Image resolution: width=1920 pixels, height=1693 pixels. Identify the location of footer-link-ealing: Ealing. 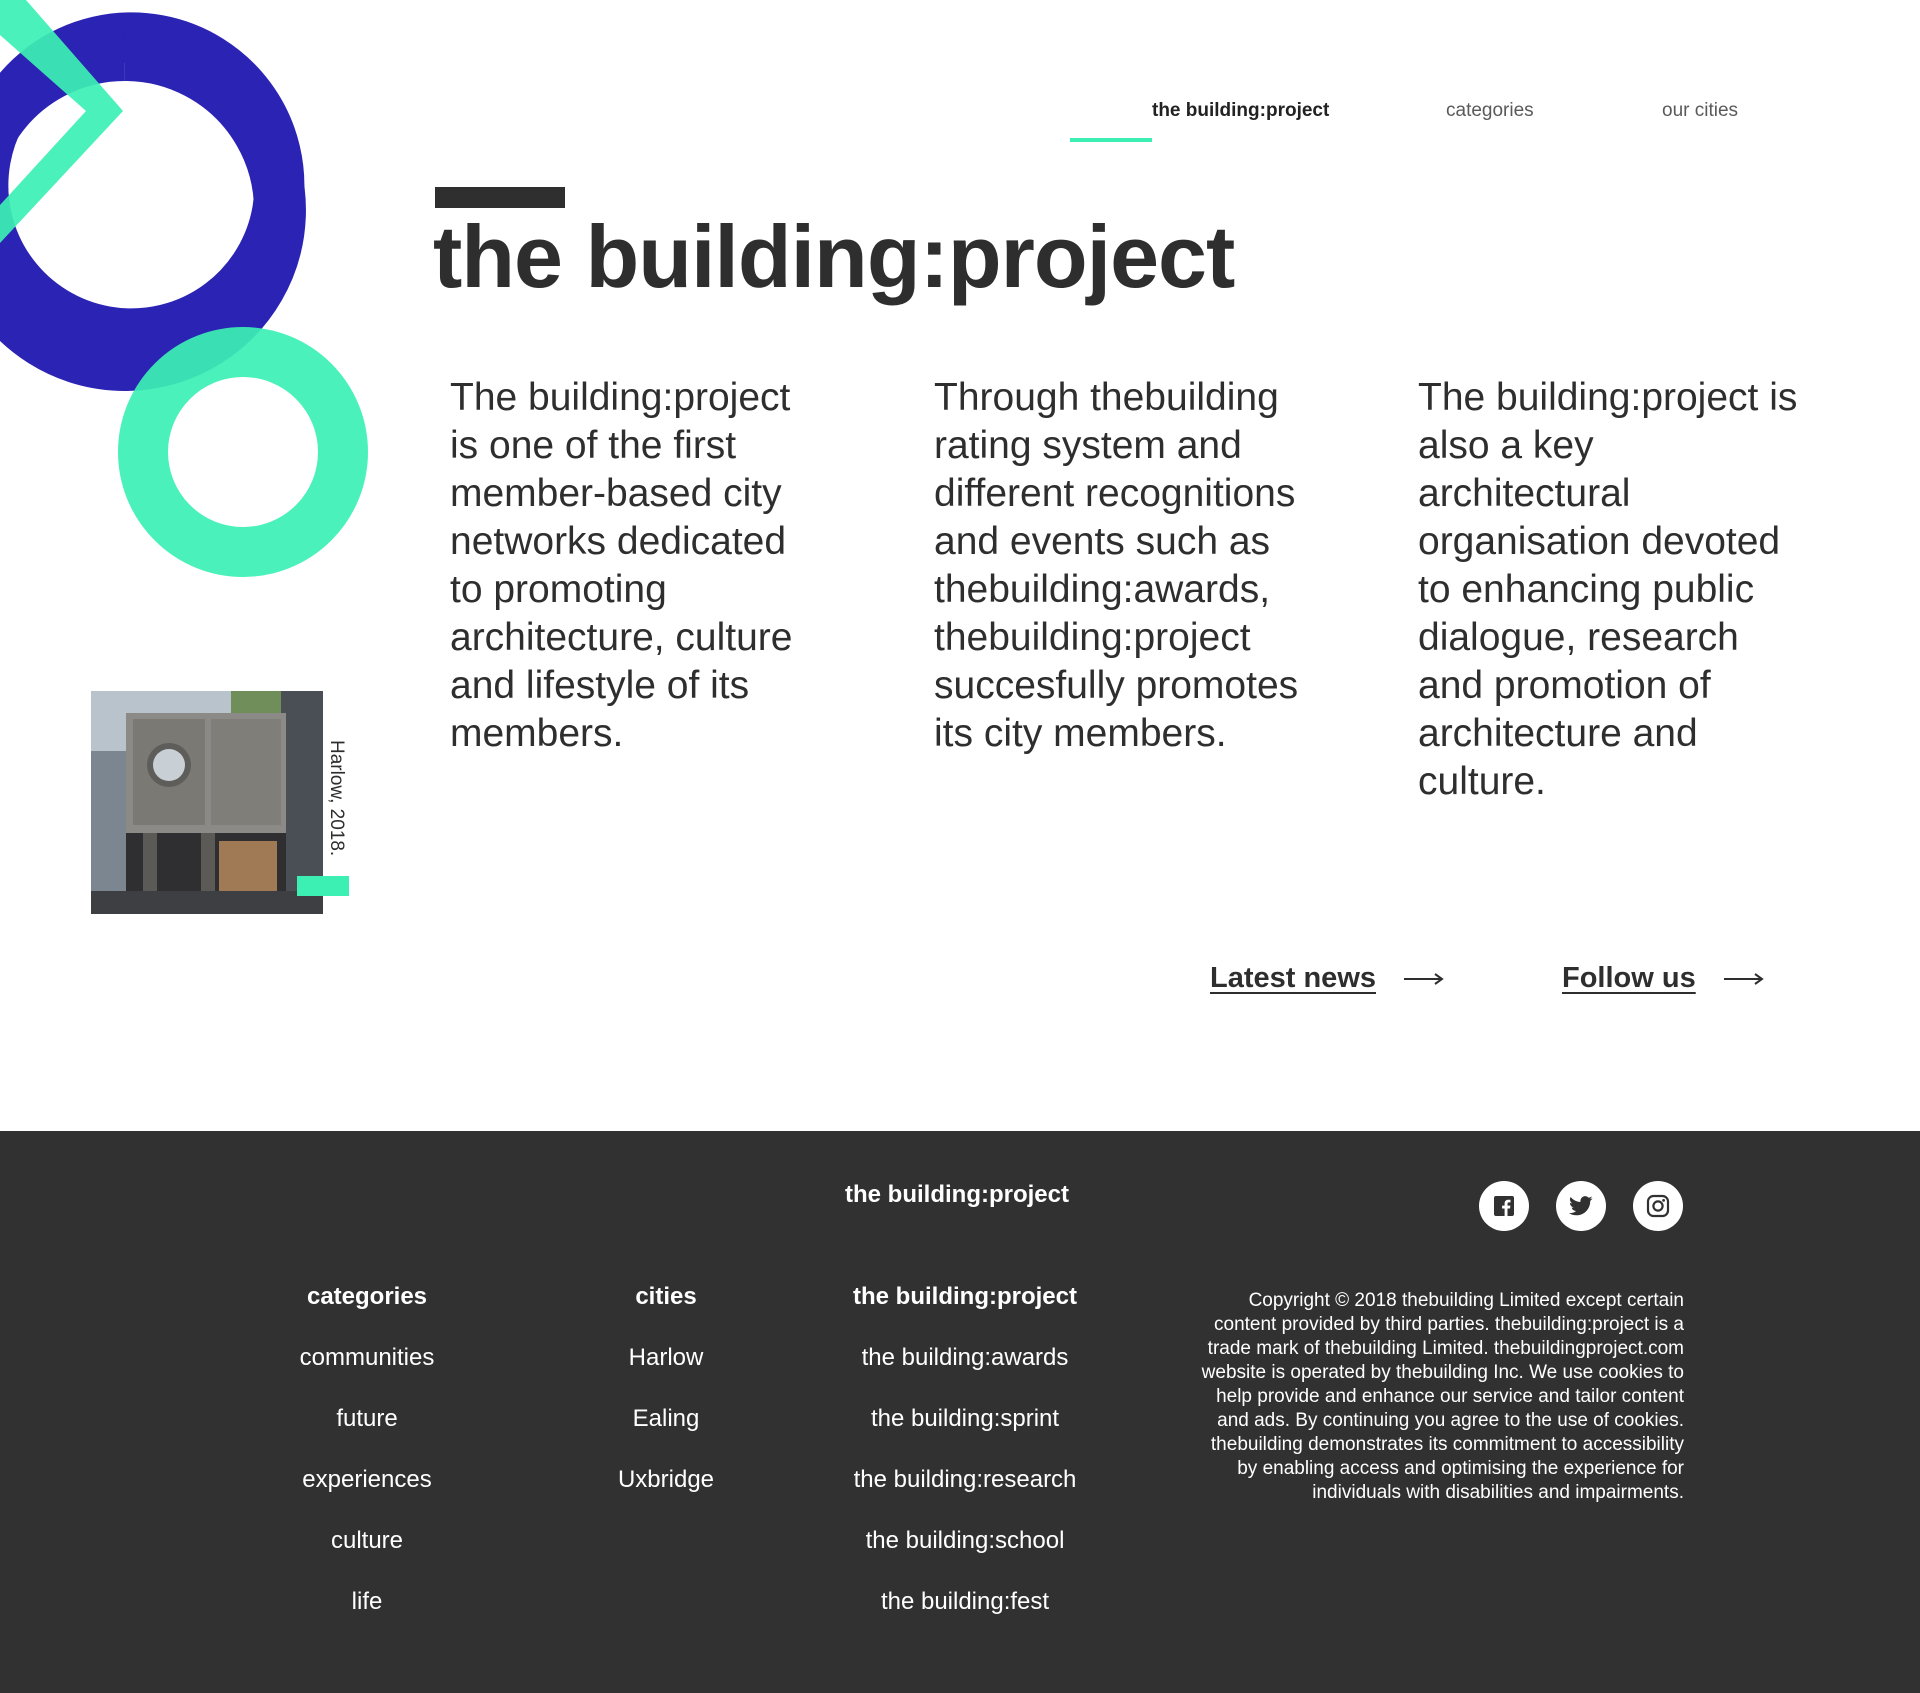
(666, 1435).